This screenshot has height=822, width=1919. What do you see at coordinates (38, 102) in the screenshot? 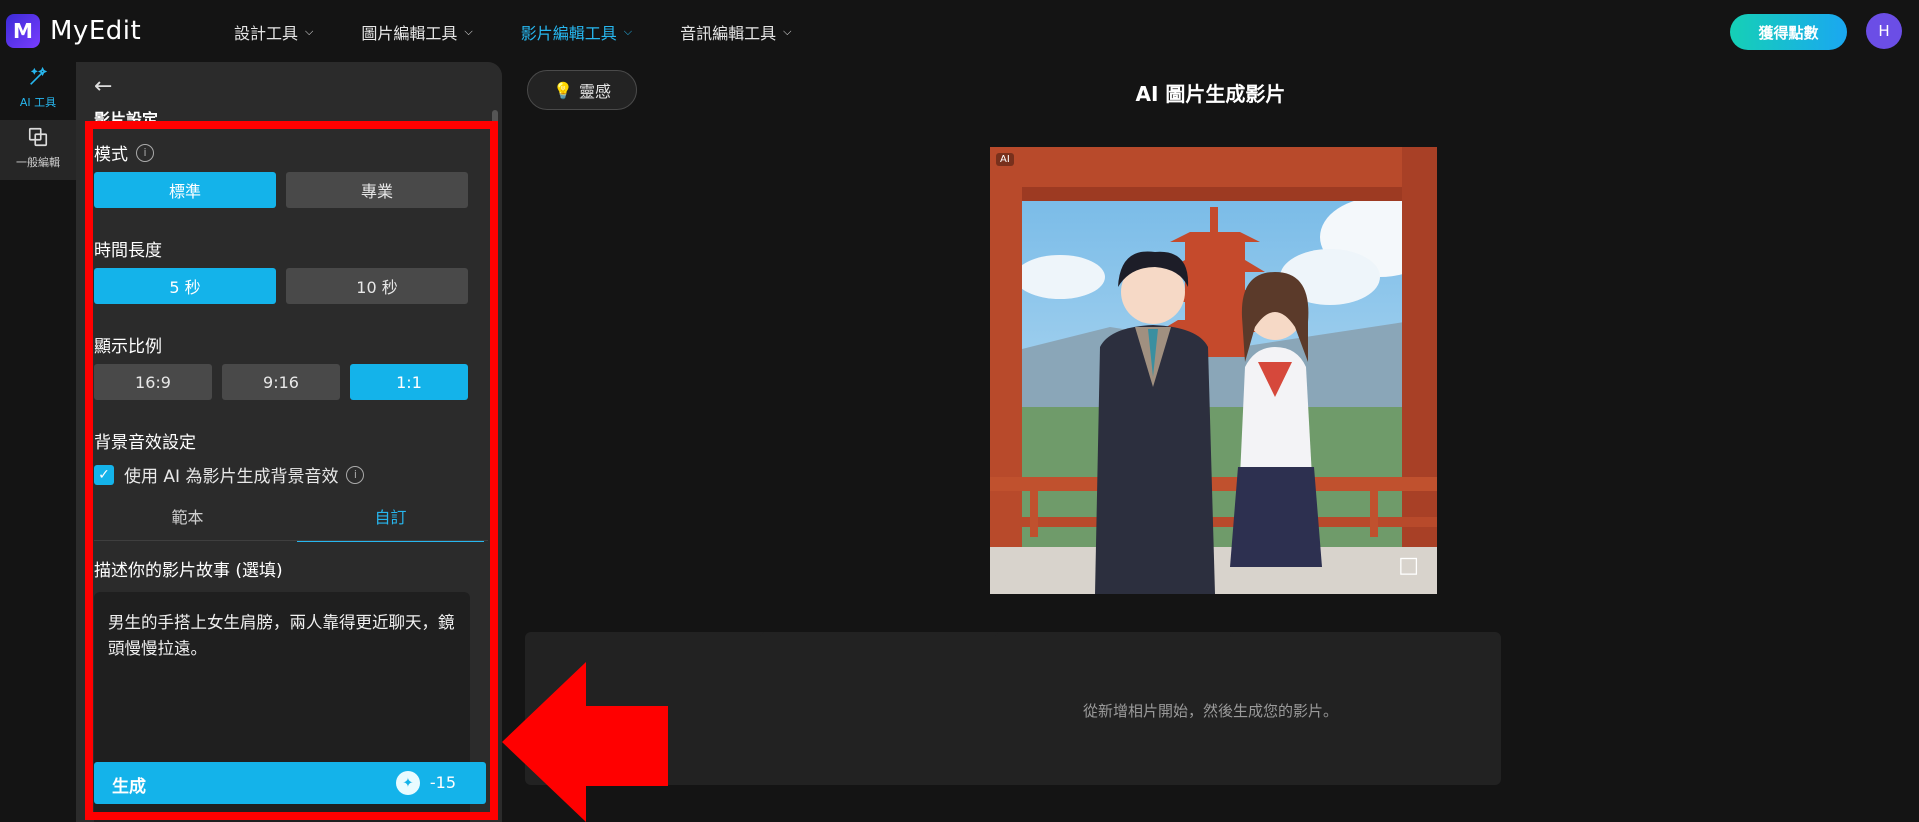
I see `rail-item-label: AI 工具` at bounding box center [38, 102].